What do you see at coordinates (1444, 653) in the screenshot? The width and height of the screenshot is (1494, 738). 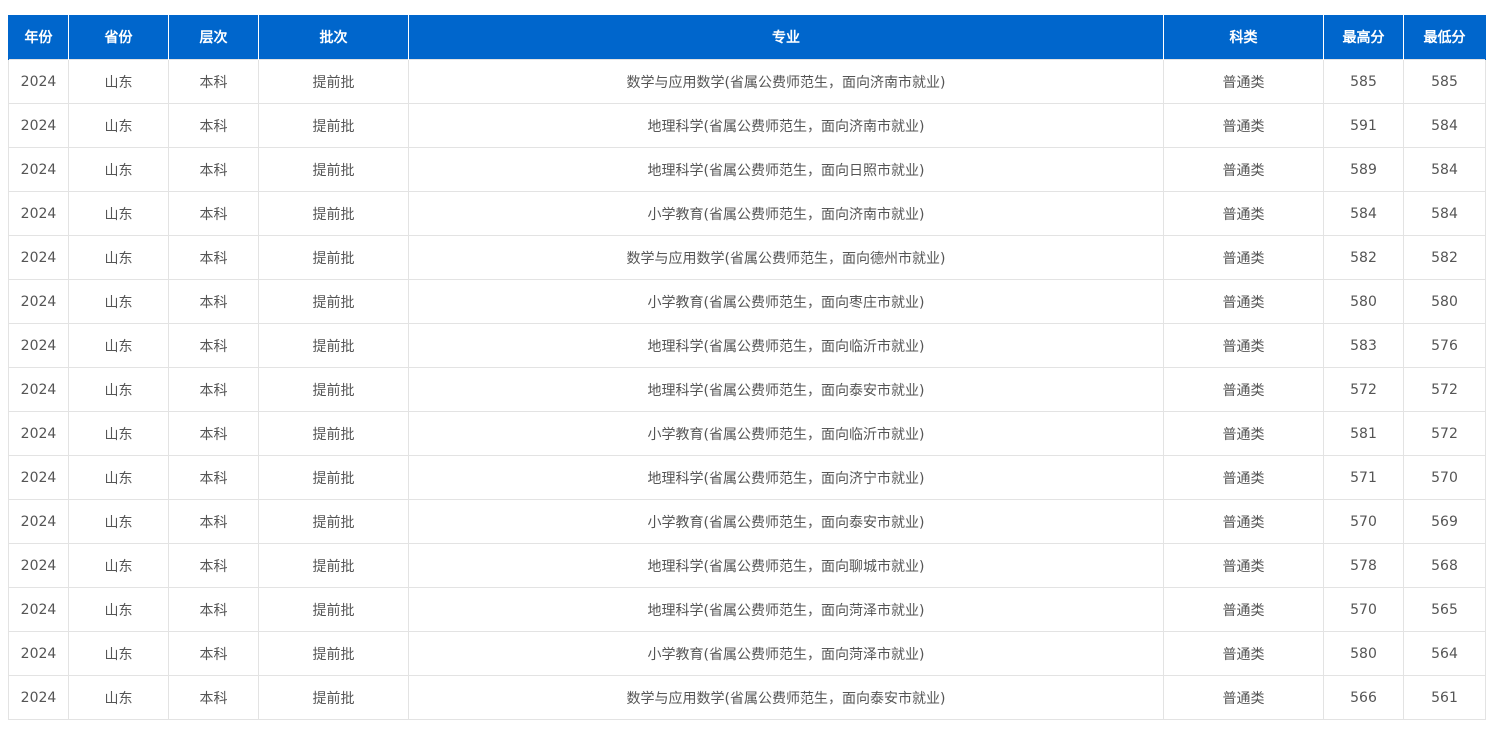 I see `cell-min-score: 564` at bounding box center [1444, 653].